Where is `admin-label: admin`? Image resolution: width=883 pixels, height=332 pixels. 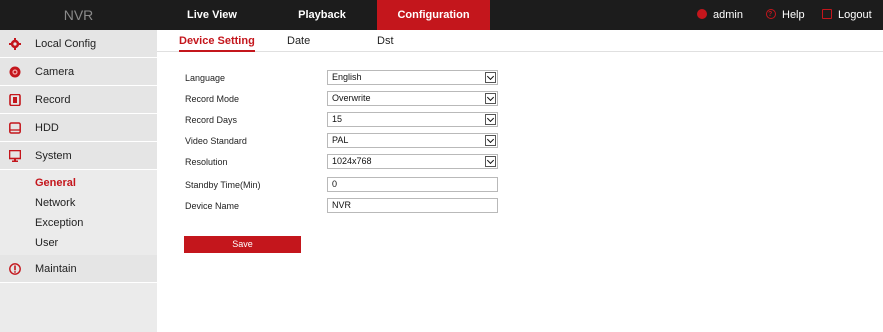
admin-label: admin is located at coordinates (728, 15).